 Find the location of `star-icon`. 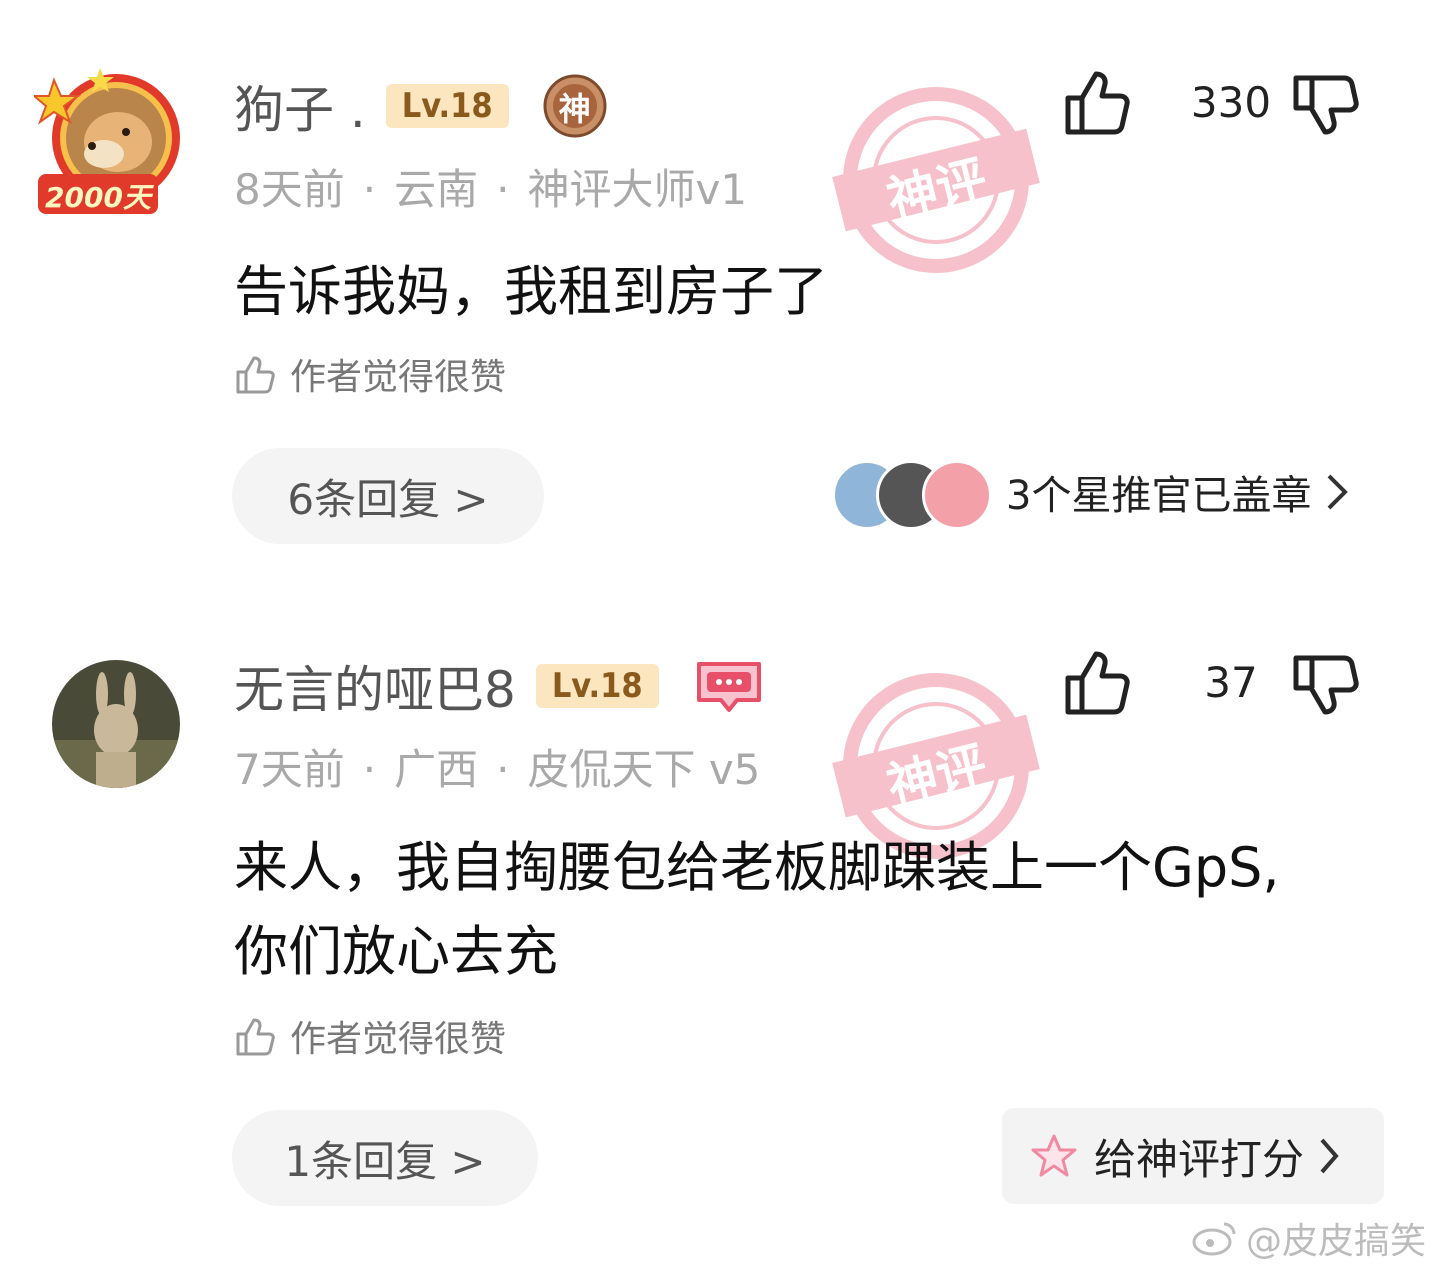

star-icon is located at coordinates (1054, 1155).